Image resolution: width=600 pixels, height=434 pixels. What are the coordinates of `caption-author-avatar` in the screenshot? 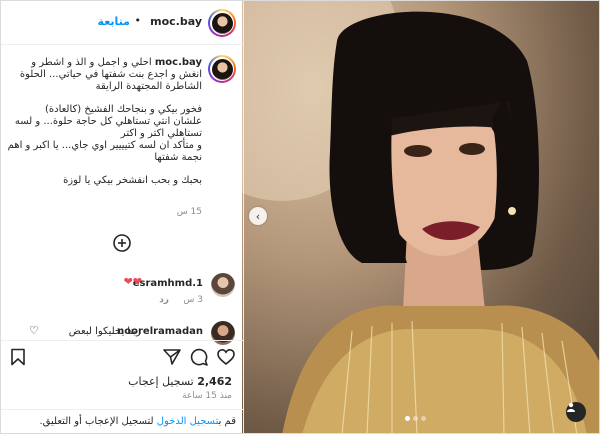 It's located at (222, 69).